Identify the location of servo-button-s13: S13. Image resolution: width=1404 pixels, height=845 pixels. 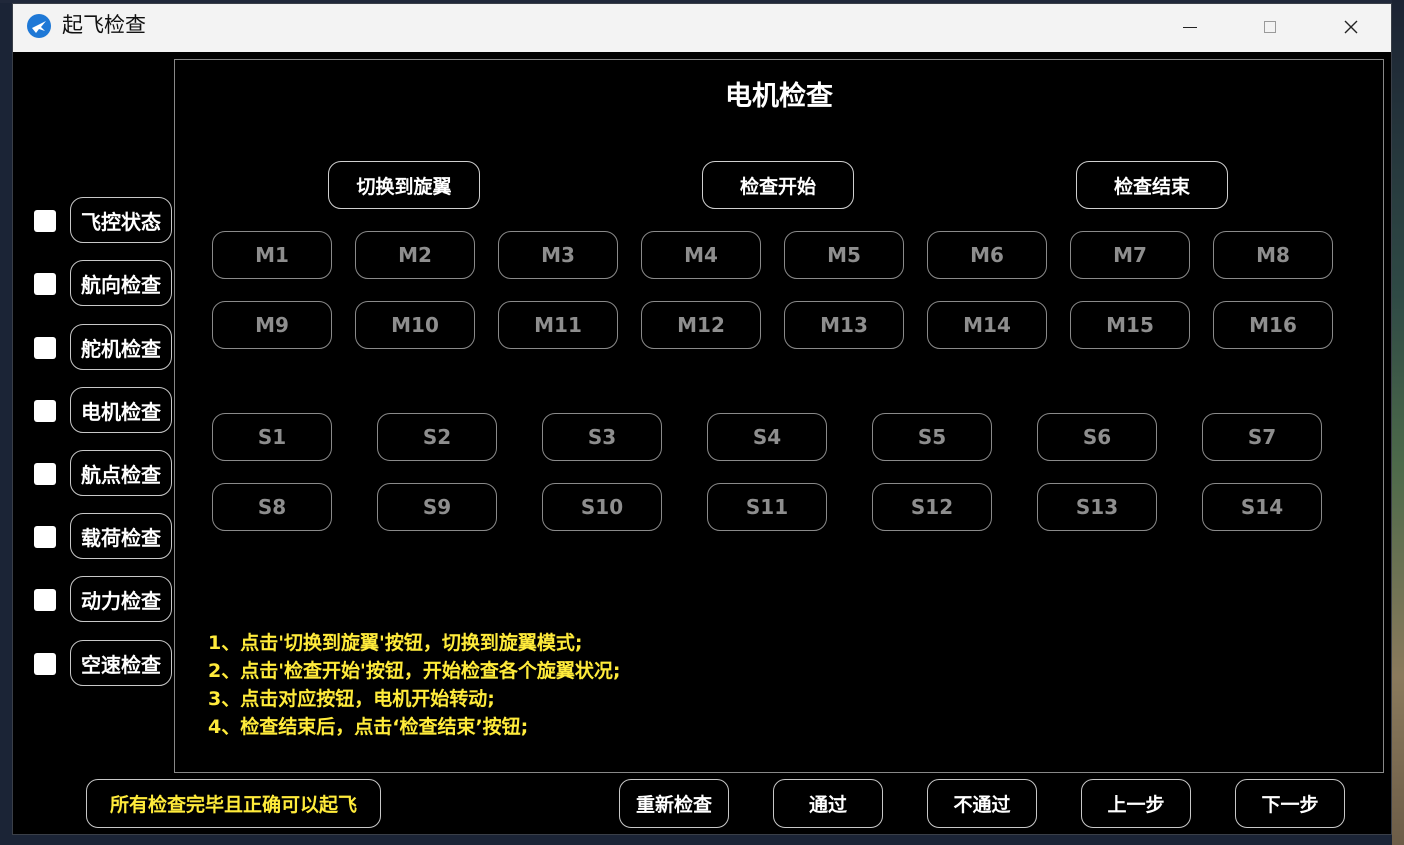
(1097, 507).